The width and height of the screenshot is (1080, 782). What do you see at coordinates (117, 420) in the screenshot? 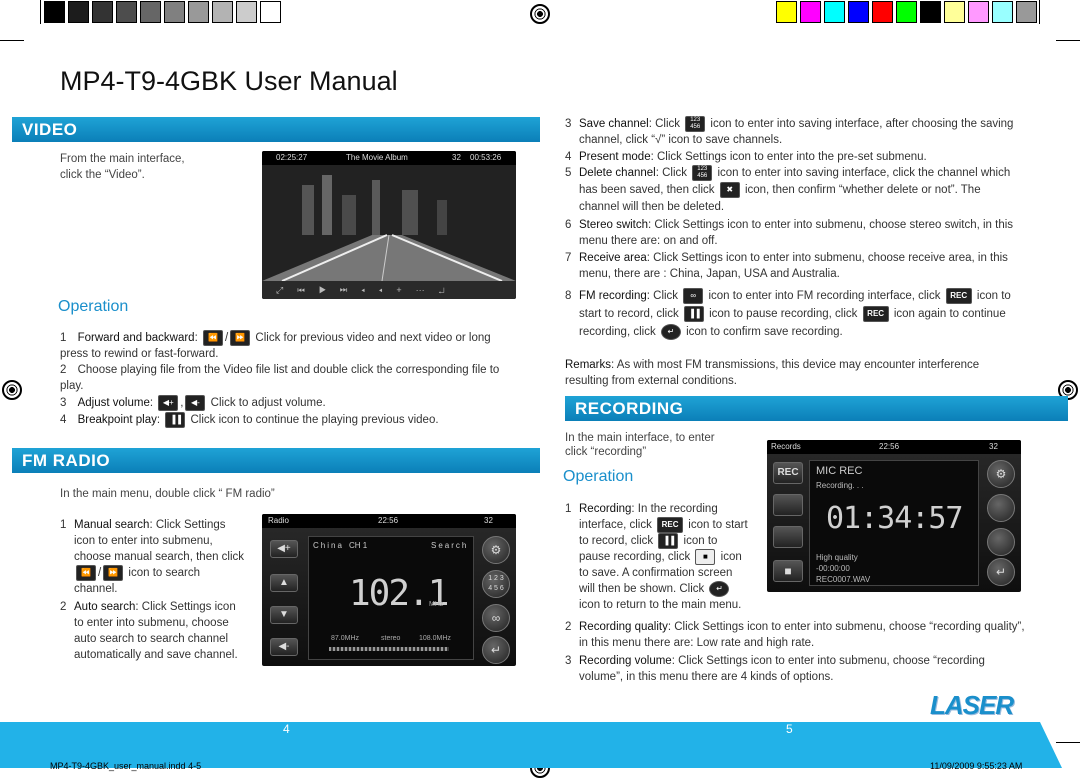
I see `item-term: Breakpoint play` at bounding box center [117, 420].